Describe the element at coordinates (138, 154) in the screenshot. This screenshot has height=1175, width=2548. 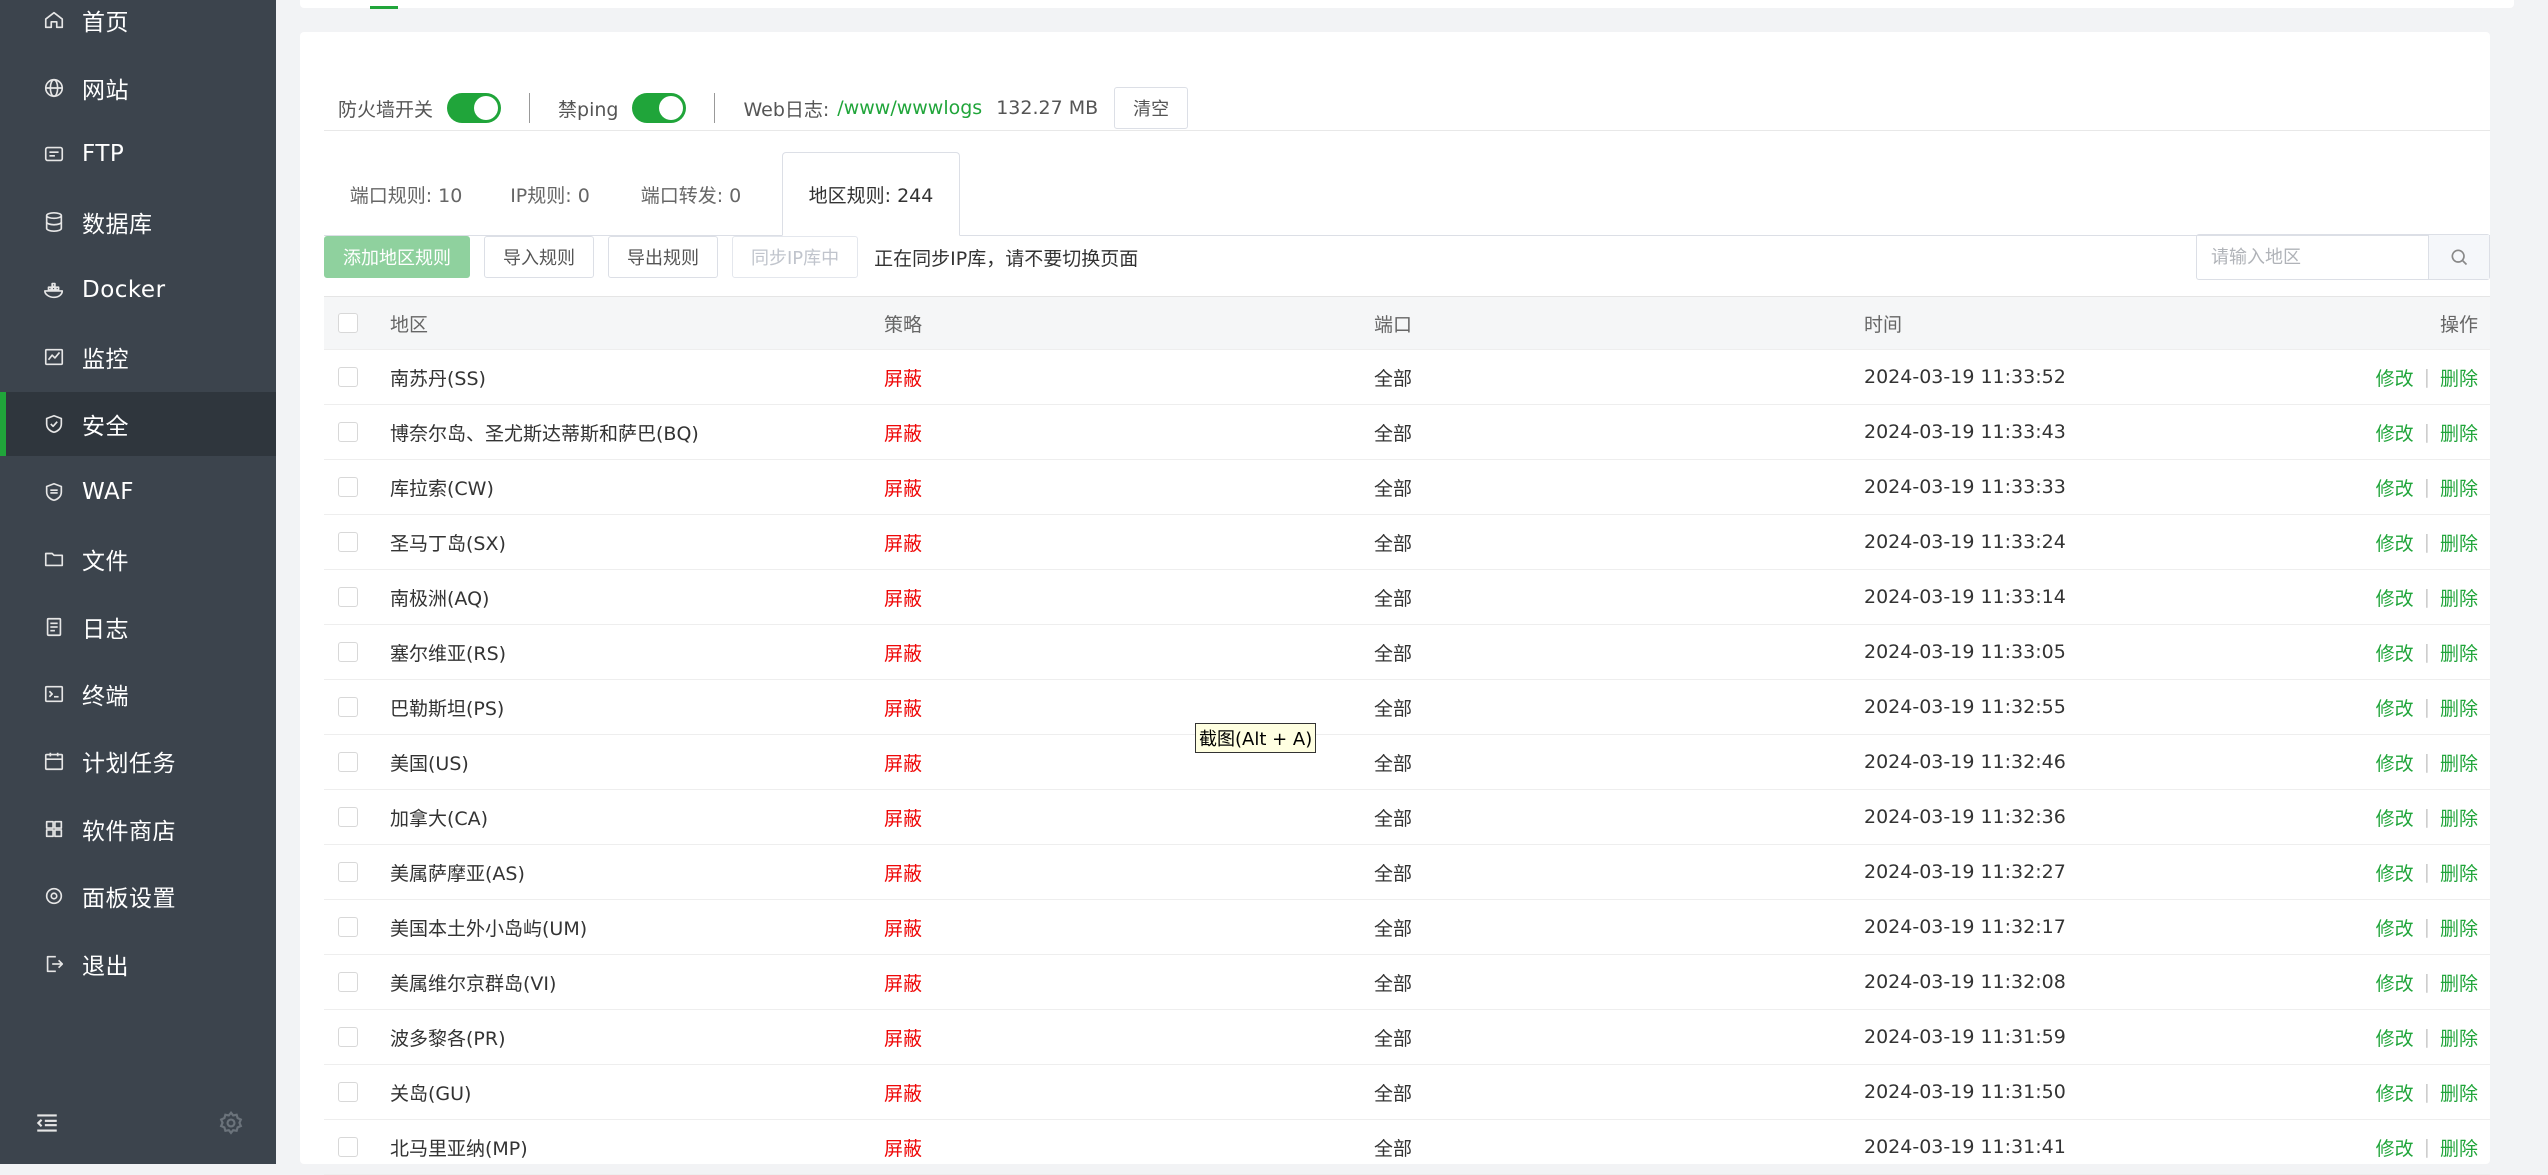
I see `sidebar-item-2: FTP` at that location.